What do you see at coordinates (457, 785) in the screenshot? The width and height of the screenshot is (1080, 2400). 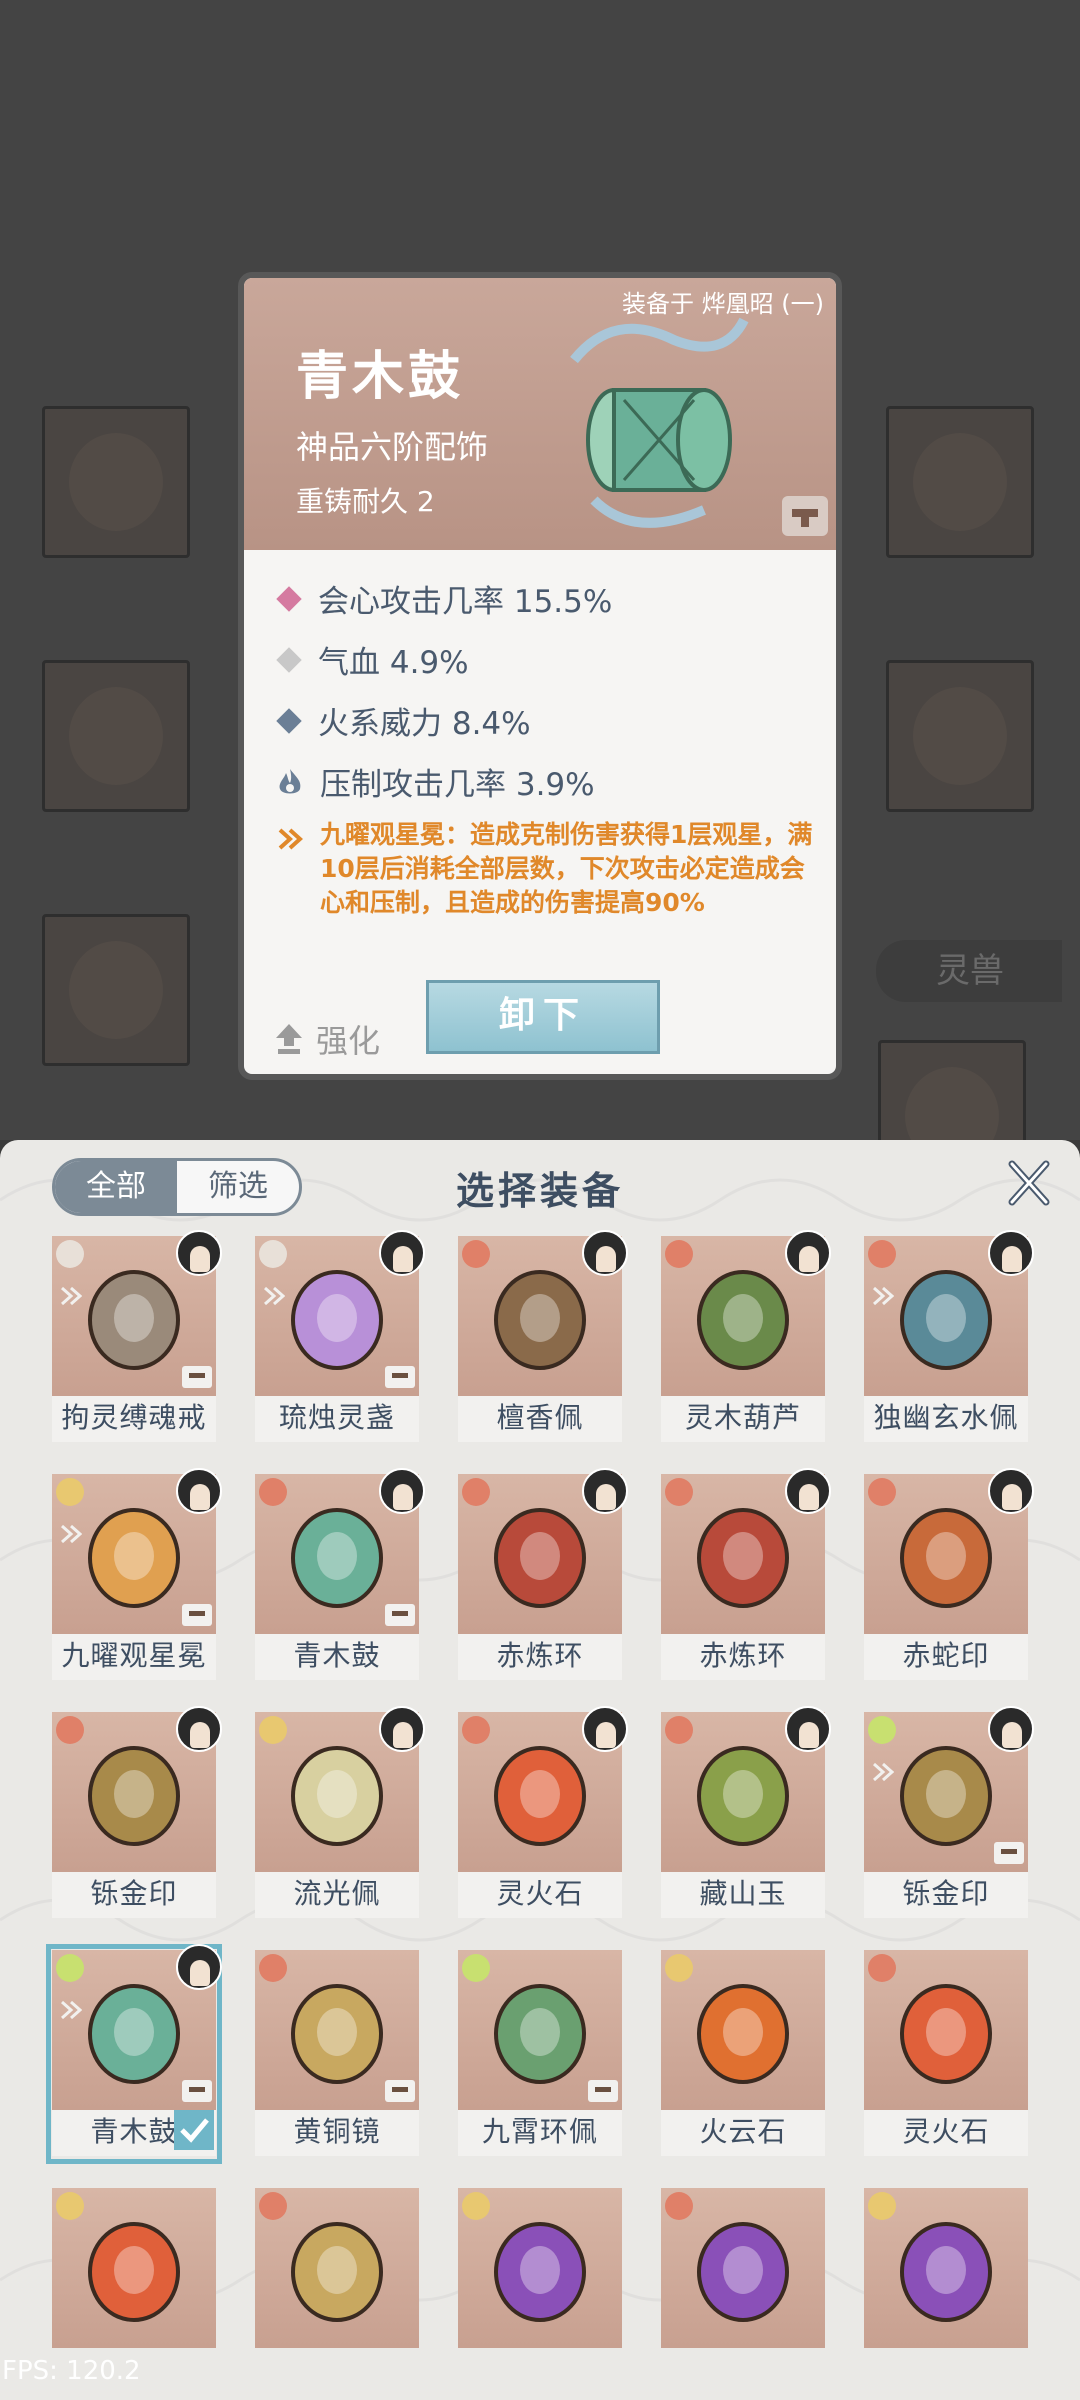 I see `stat-text: 压制攻击几率 3.9%` at bounding box center [457, 785].